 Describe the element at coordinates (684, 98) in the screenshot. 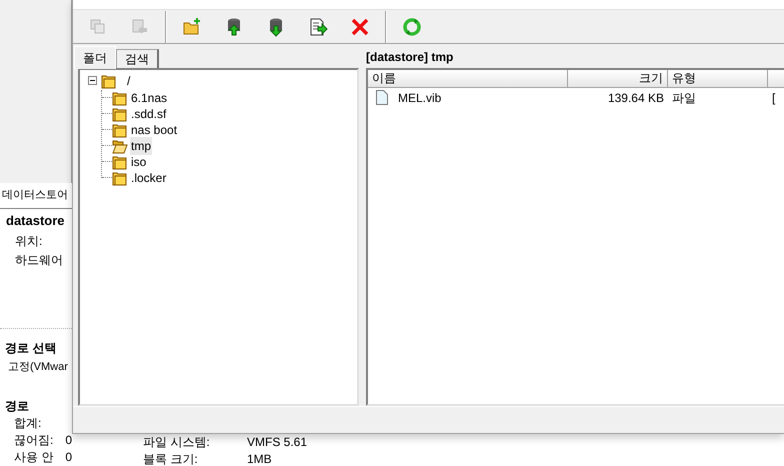

I see `file-type: 파일` at that location.